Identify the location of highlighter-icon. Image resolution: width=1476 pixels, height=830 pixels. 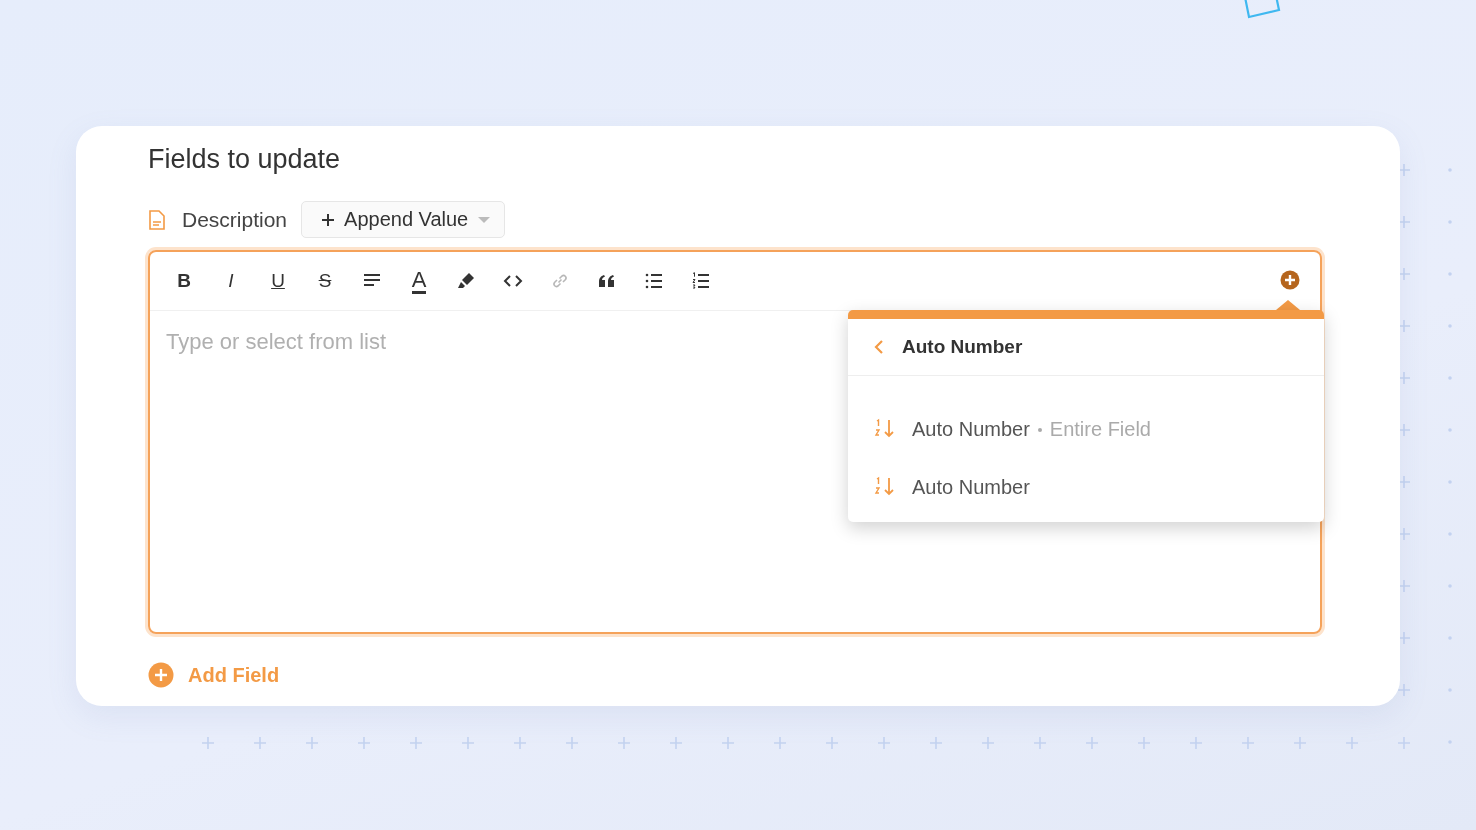
(466, 281).